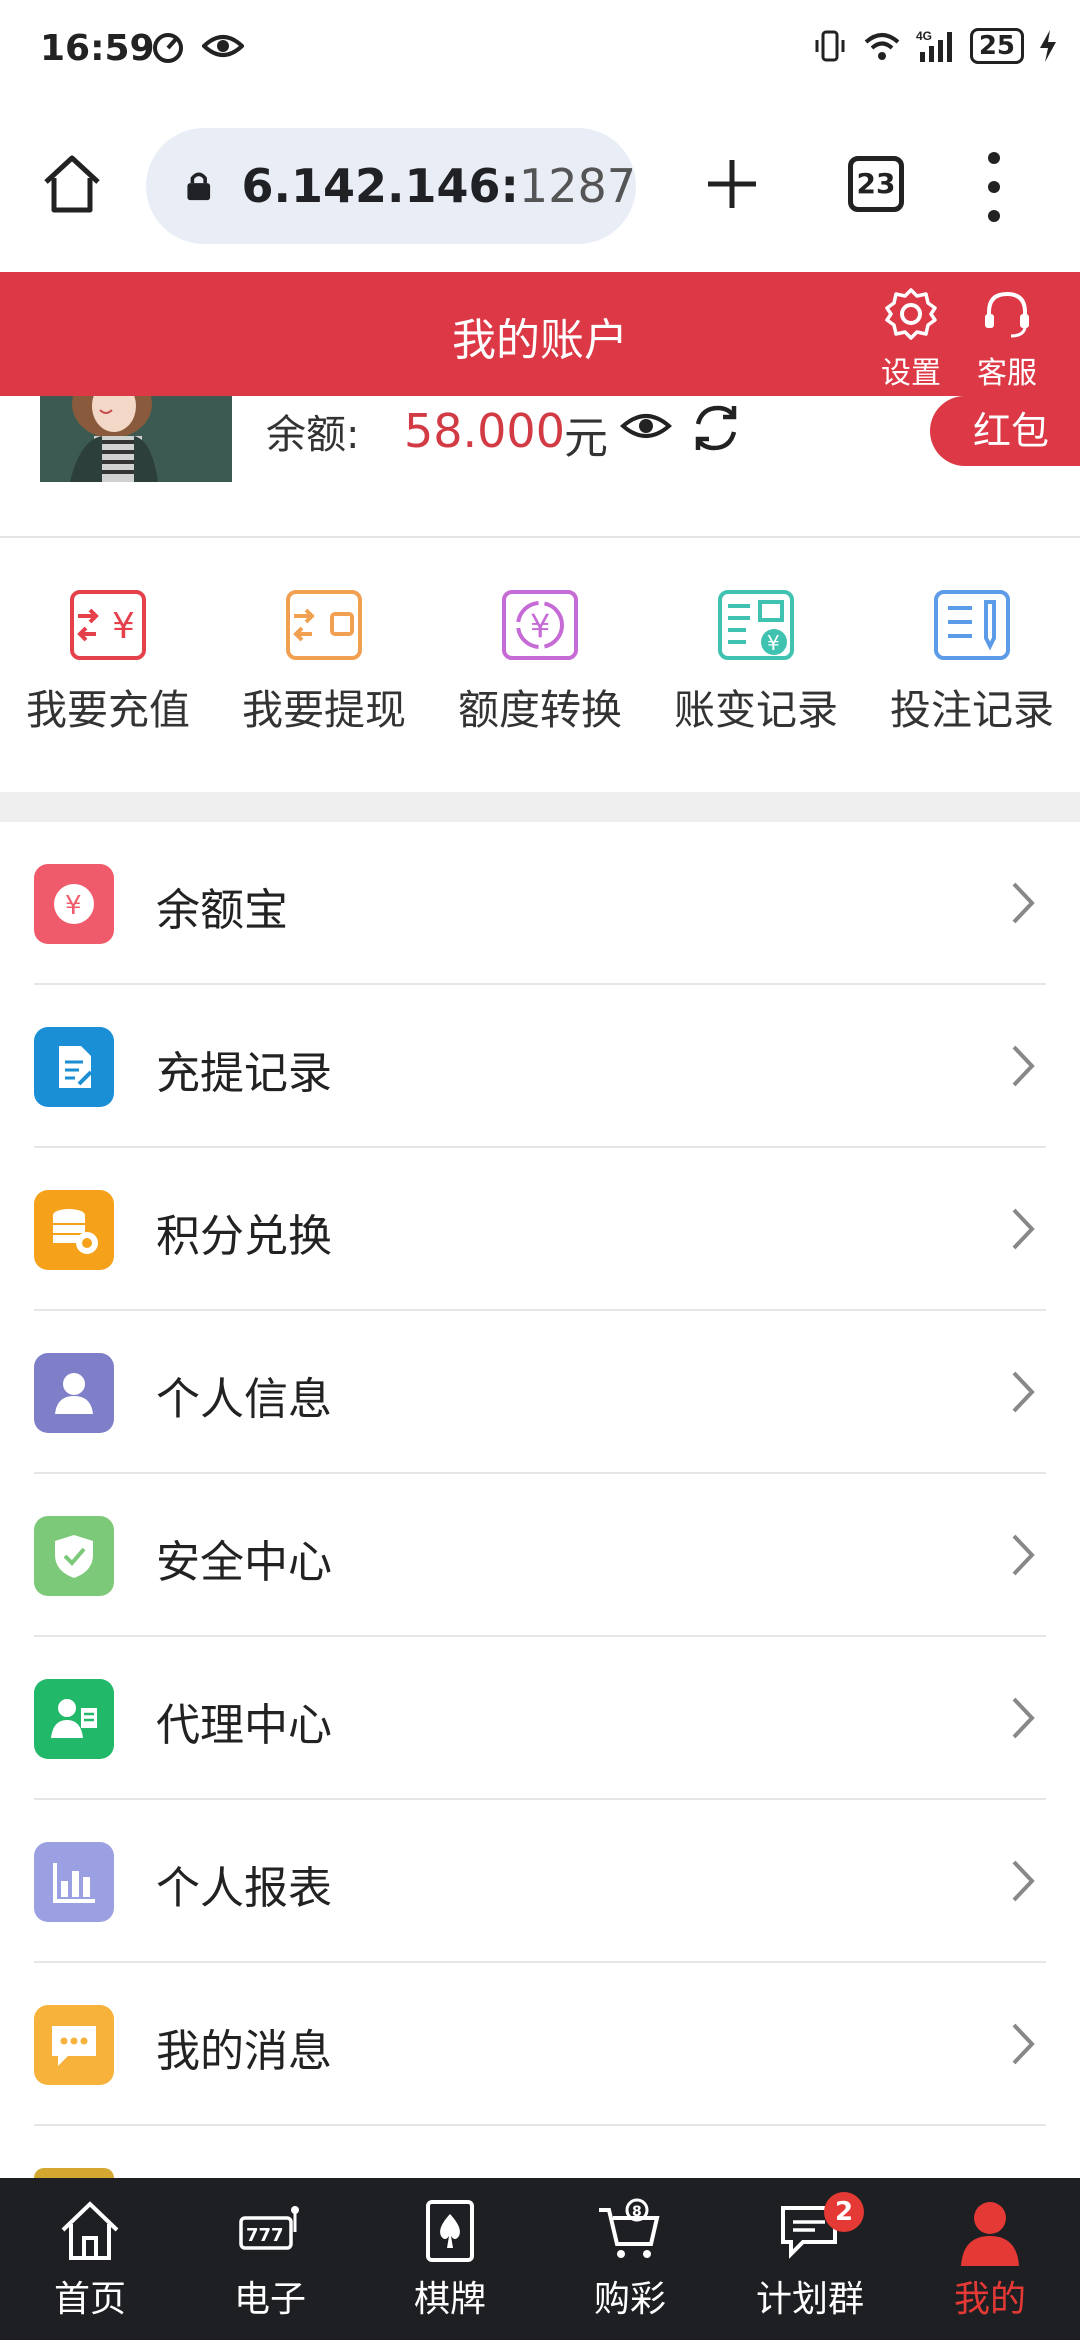 The width and height of the screenshot is (1080, 2340). Describe the element at coordinates (74, 2173) in the screenshot. I see `next-menu-item-partial` at that location.